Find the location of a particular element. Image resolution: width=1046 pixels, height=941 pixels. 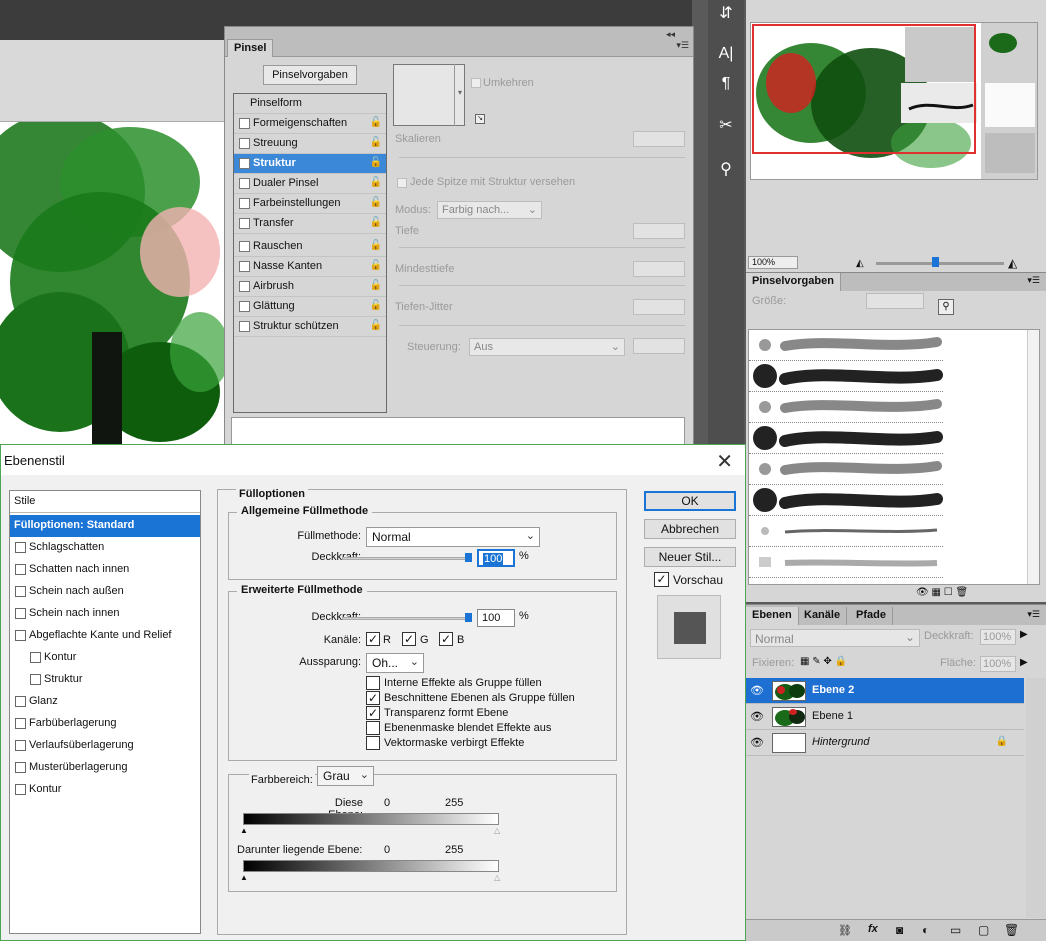

darunter-gradient is located at coordinates (371, 866).